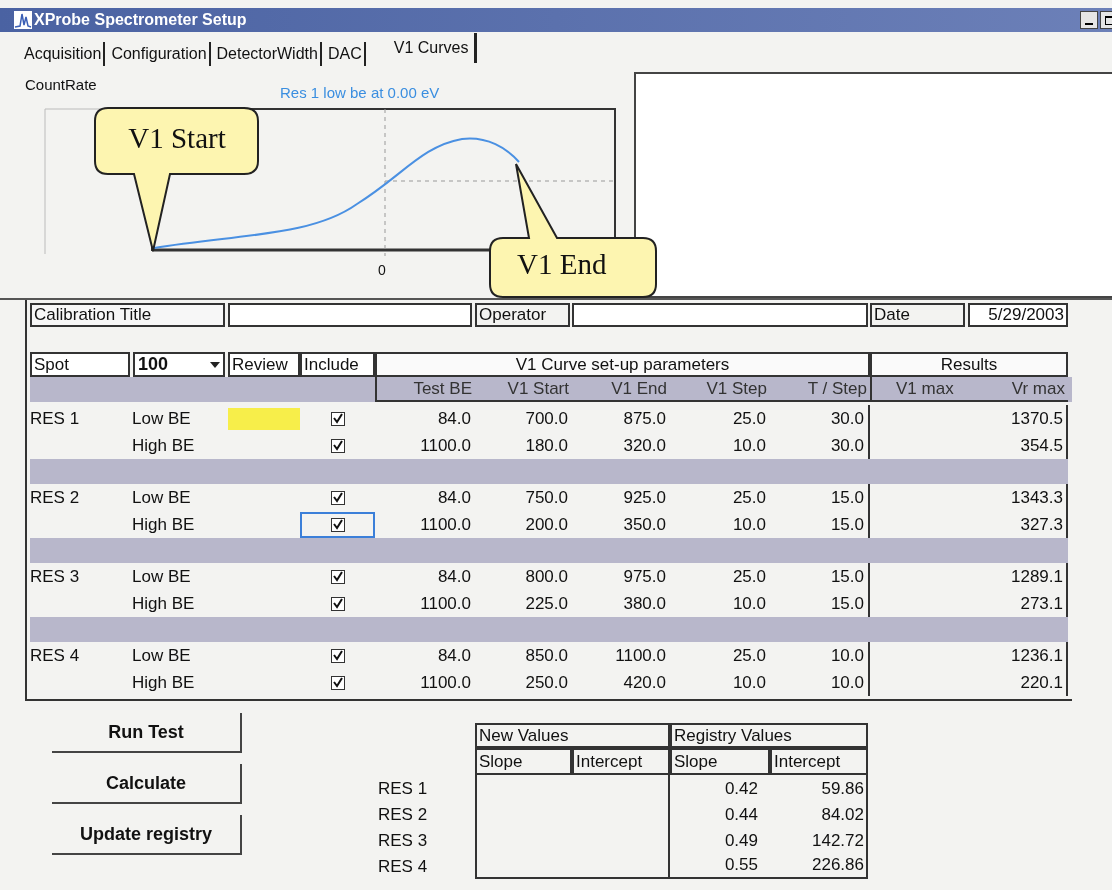 This screenshot has height=890, width=1112. I want to click on tick-label: 0, so click(382, 270).